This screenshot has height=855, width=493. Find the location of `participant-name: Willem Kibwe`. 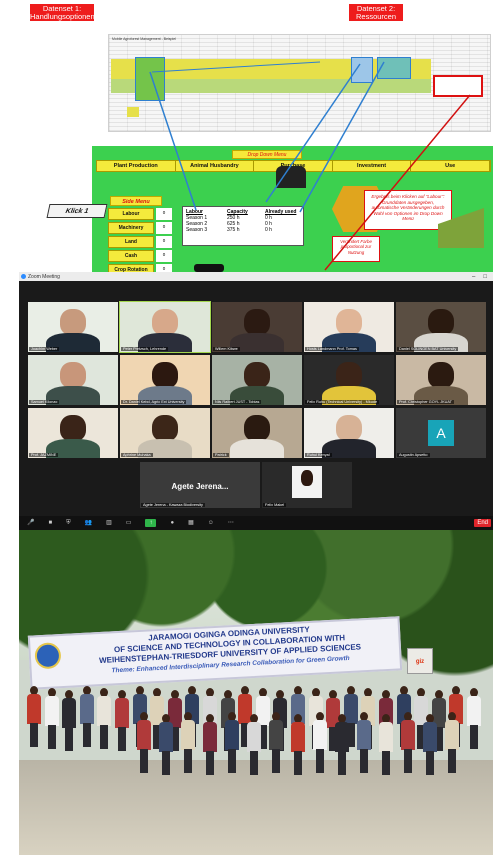

participant-name: Willem Kibwe is located at coordinates (226, 349).